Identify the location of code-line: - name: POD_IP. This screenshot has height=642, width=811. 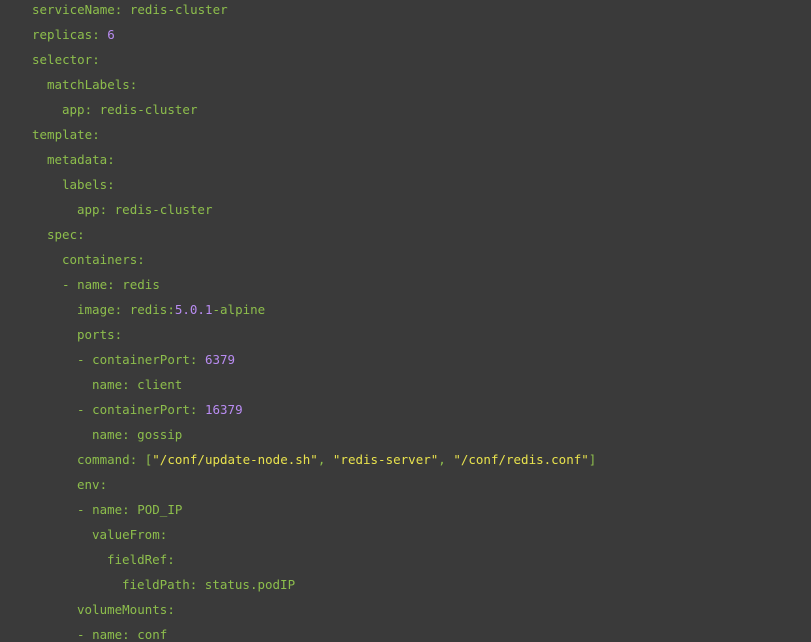
(129, 512).